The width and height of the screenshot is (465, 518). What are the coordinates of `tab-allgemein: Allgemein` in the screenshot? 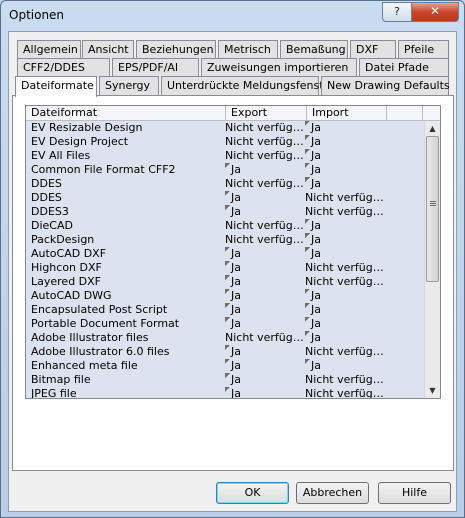 It's located at (49, 49).